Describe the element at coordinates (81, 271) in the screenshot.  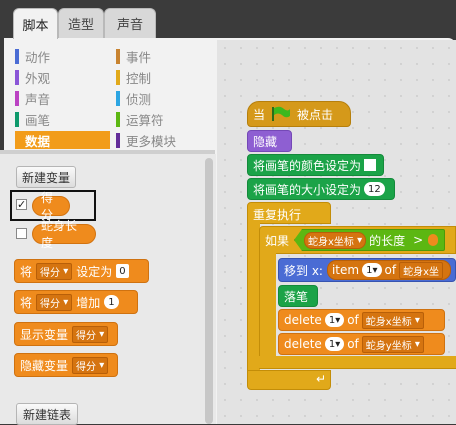
I see `set-variable-block: 将 得分 ▾ 设定为 0` at that location.